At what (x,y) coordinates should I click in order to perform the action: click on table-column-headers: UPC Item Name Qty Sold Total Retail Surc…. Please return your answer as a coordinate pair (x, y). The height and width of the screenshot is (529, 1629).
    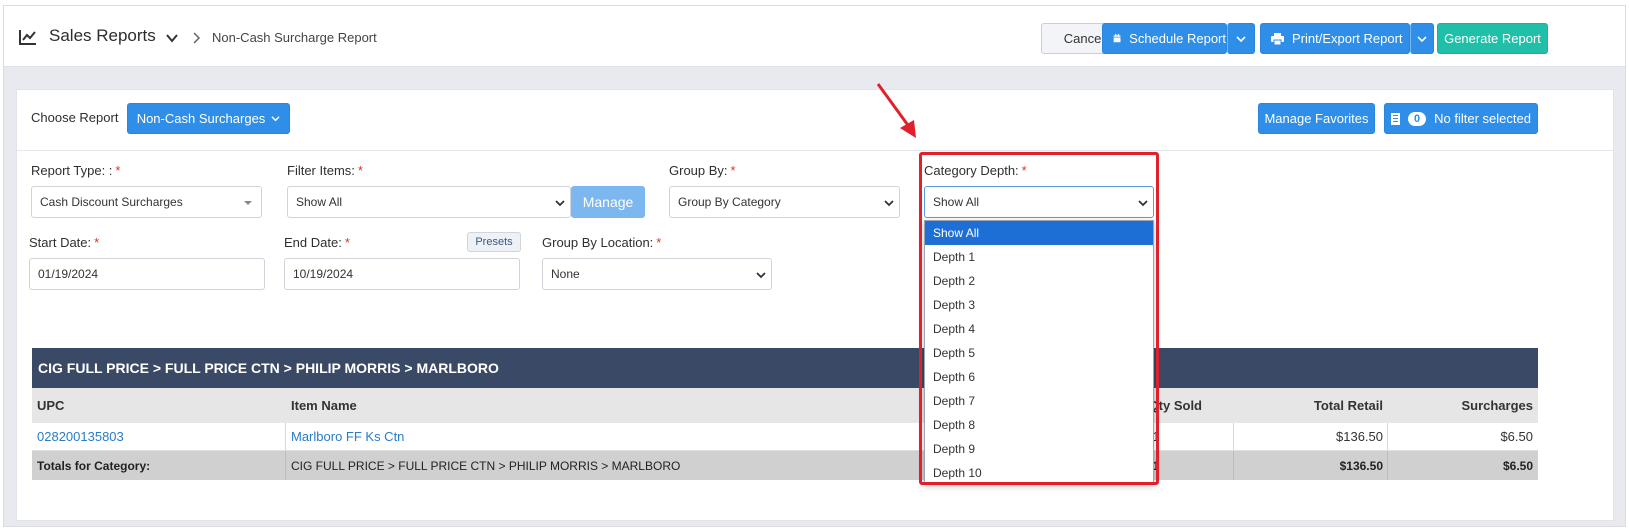
    Looking at the image, I should click on (785, 405).